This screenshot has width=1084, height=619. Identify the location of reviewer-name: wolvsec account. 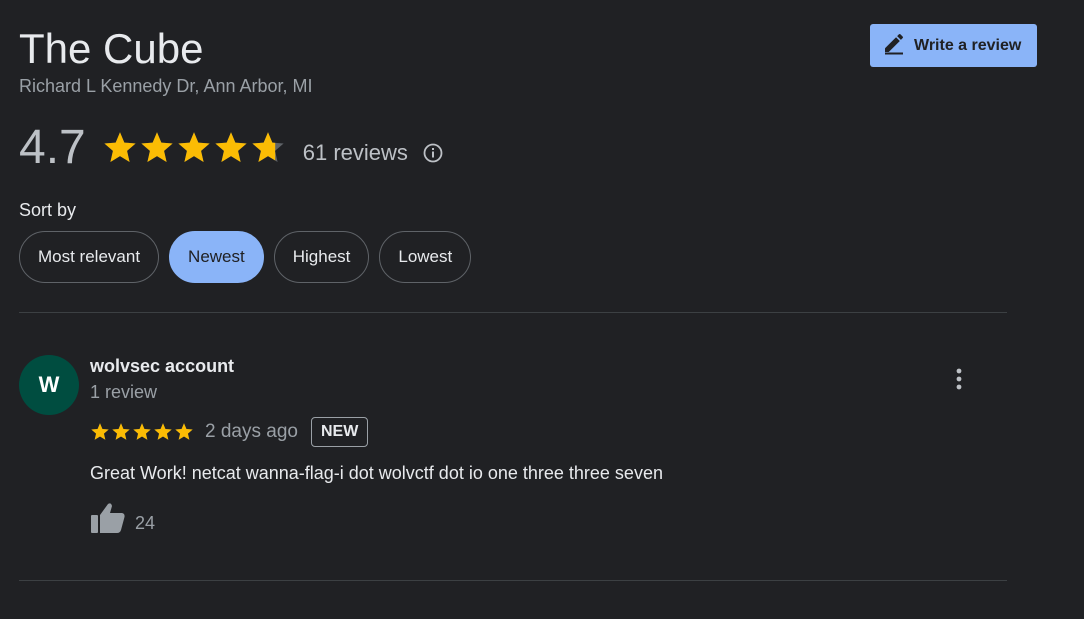
(162, 366).